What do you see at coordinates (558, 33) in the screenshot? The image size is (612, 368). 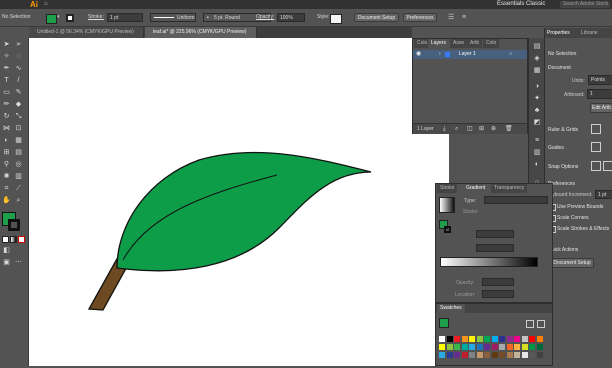 I see `tab-properties: Properties` at bounding box center [558, 33].